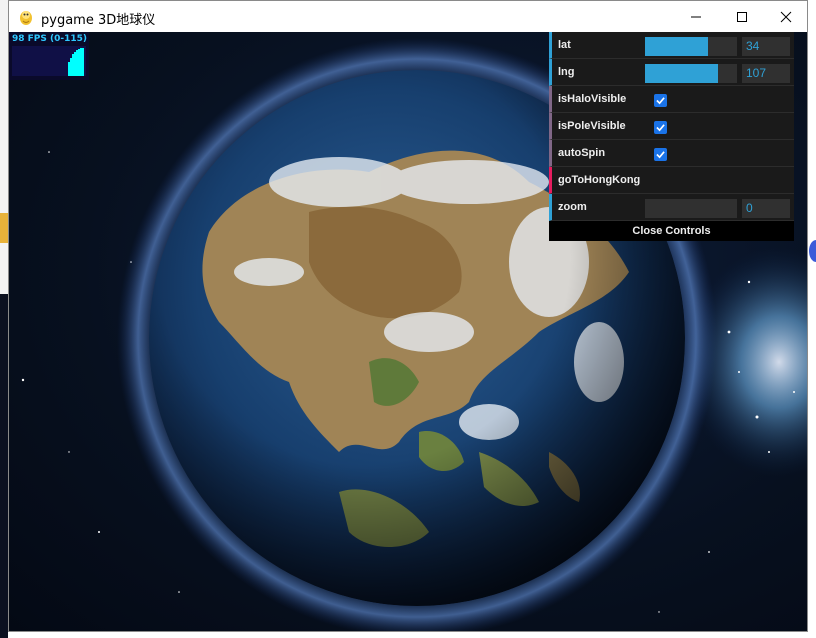  What do you see at coordinates (766, 46) in the screenshot?
I see `lat-input: 34` at bounding box center [766, 46].